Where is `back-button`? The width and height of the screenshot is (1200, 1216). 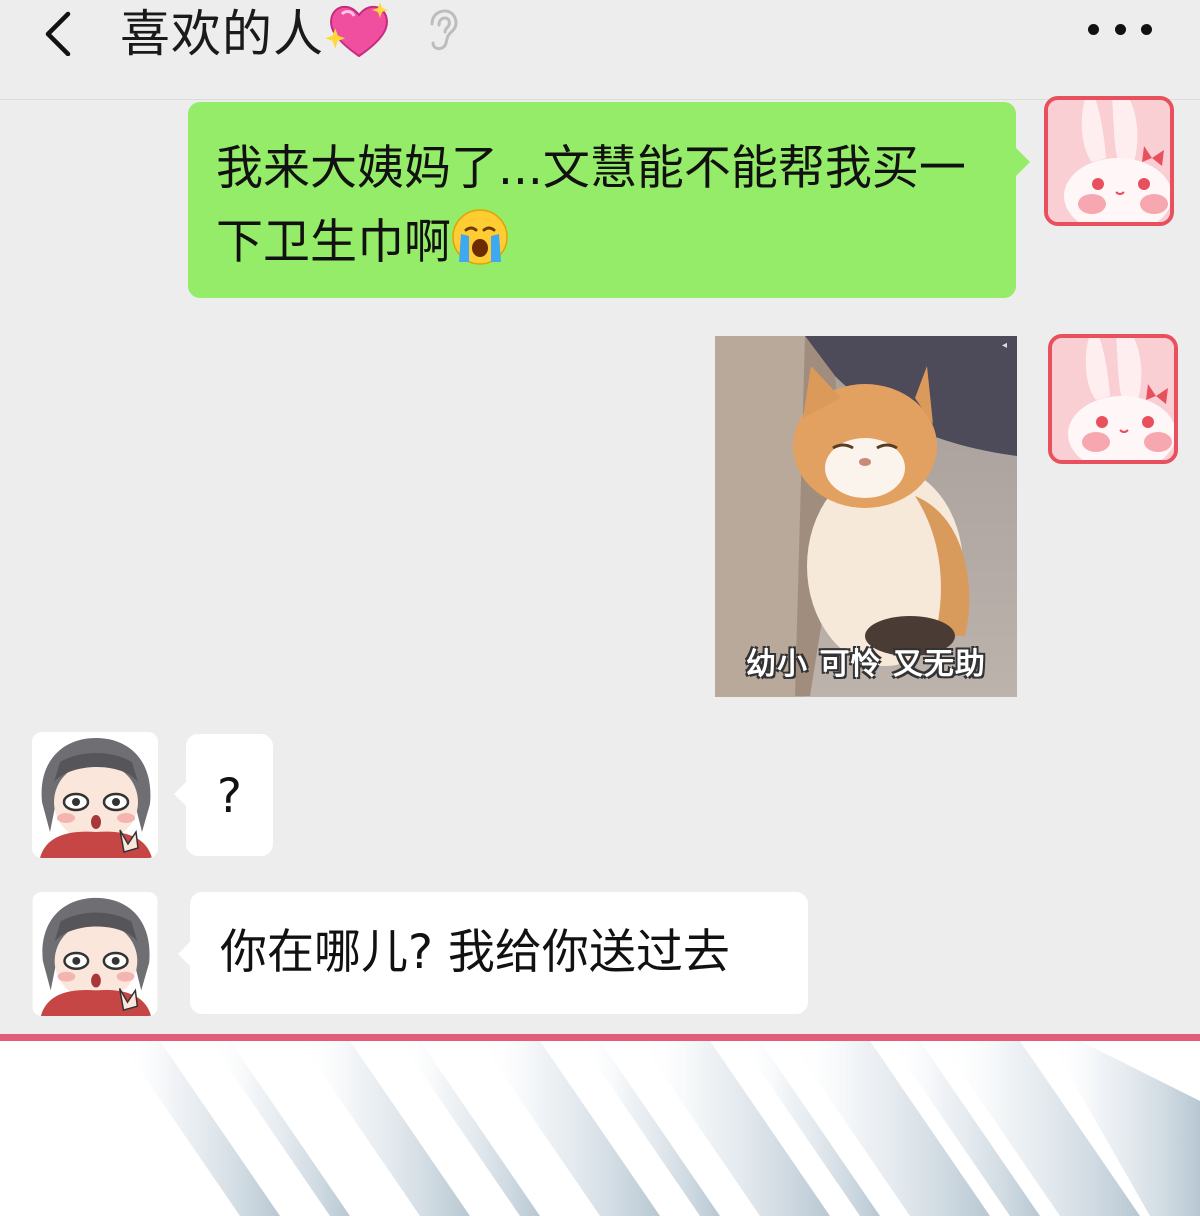
back-button is located at coordinates (59, 31).